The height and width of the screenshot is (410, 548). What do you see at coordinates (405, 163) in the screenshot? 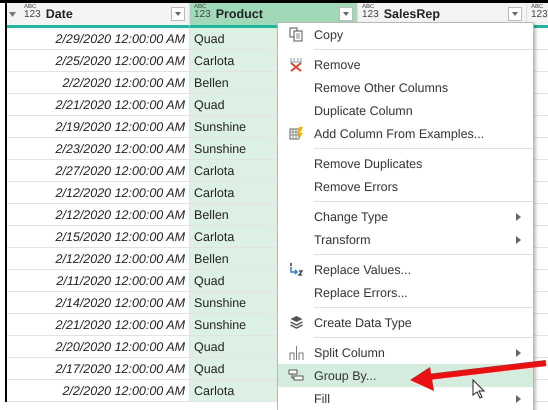
I see `menu-item: Remove Duplicates` at bounding box center [405, 163].